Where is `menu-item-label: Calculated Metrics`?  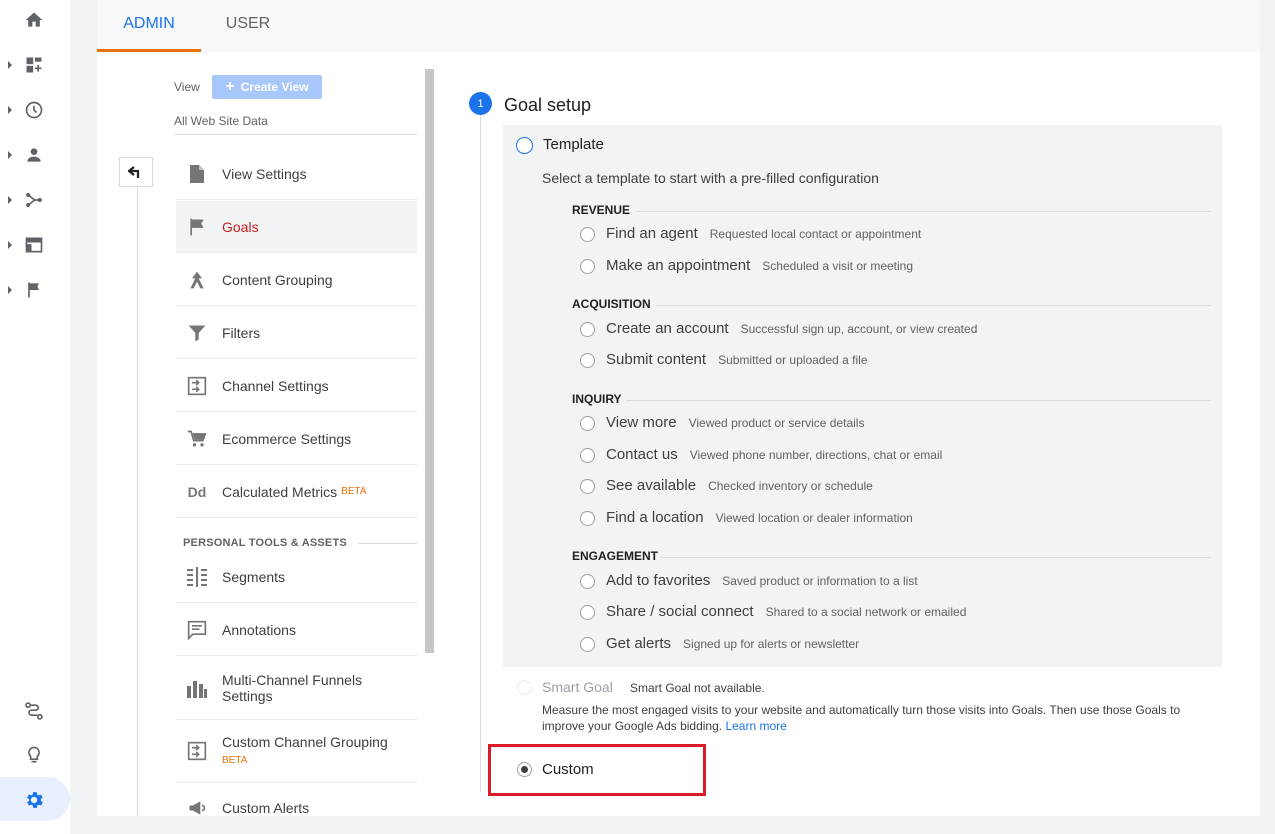 menu-item-label: Calculated Metrics is located at coordinates (280, 491).